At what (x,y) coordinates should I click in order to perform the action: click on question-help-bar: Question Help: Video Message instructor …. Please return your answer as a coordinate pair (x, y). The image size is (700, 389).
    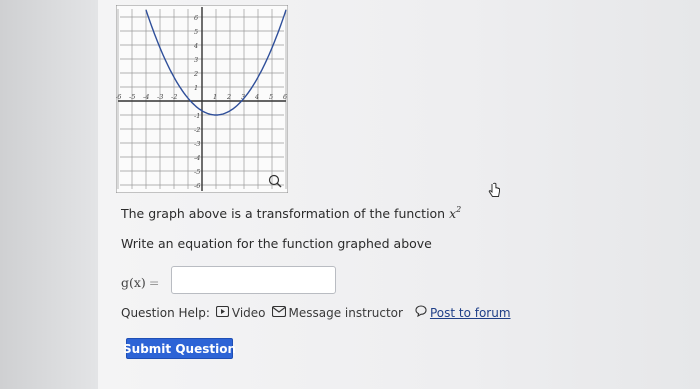
    Looking at the image, I should click on (316, 312).